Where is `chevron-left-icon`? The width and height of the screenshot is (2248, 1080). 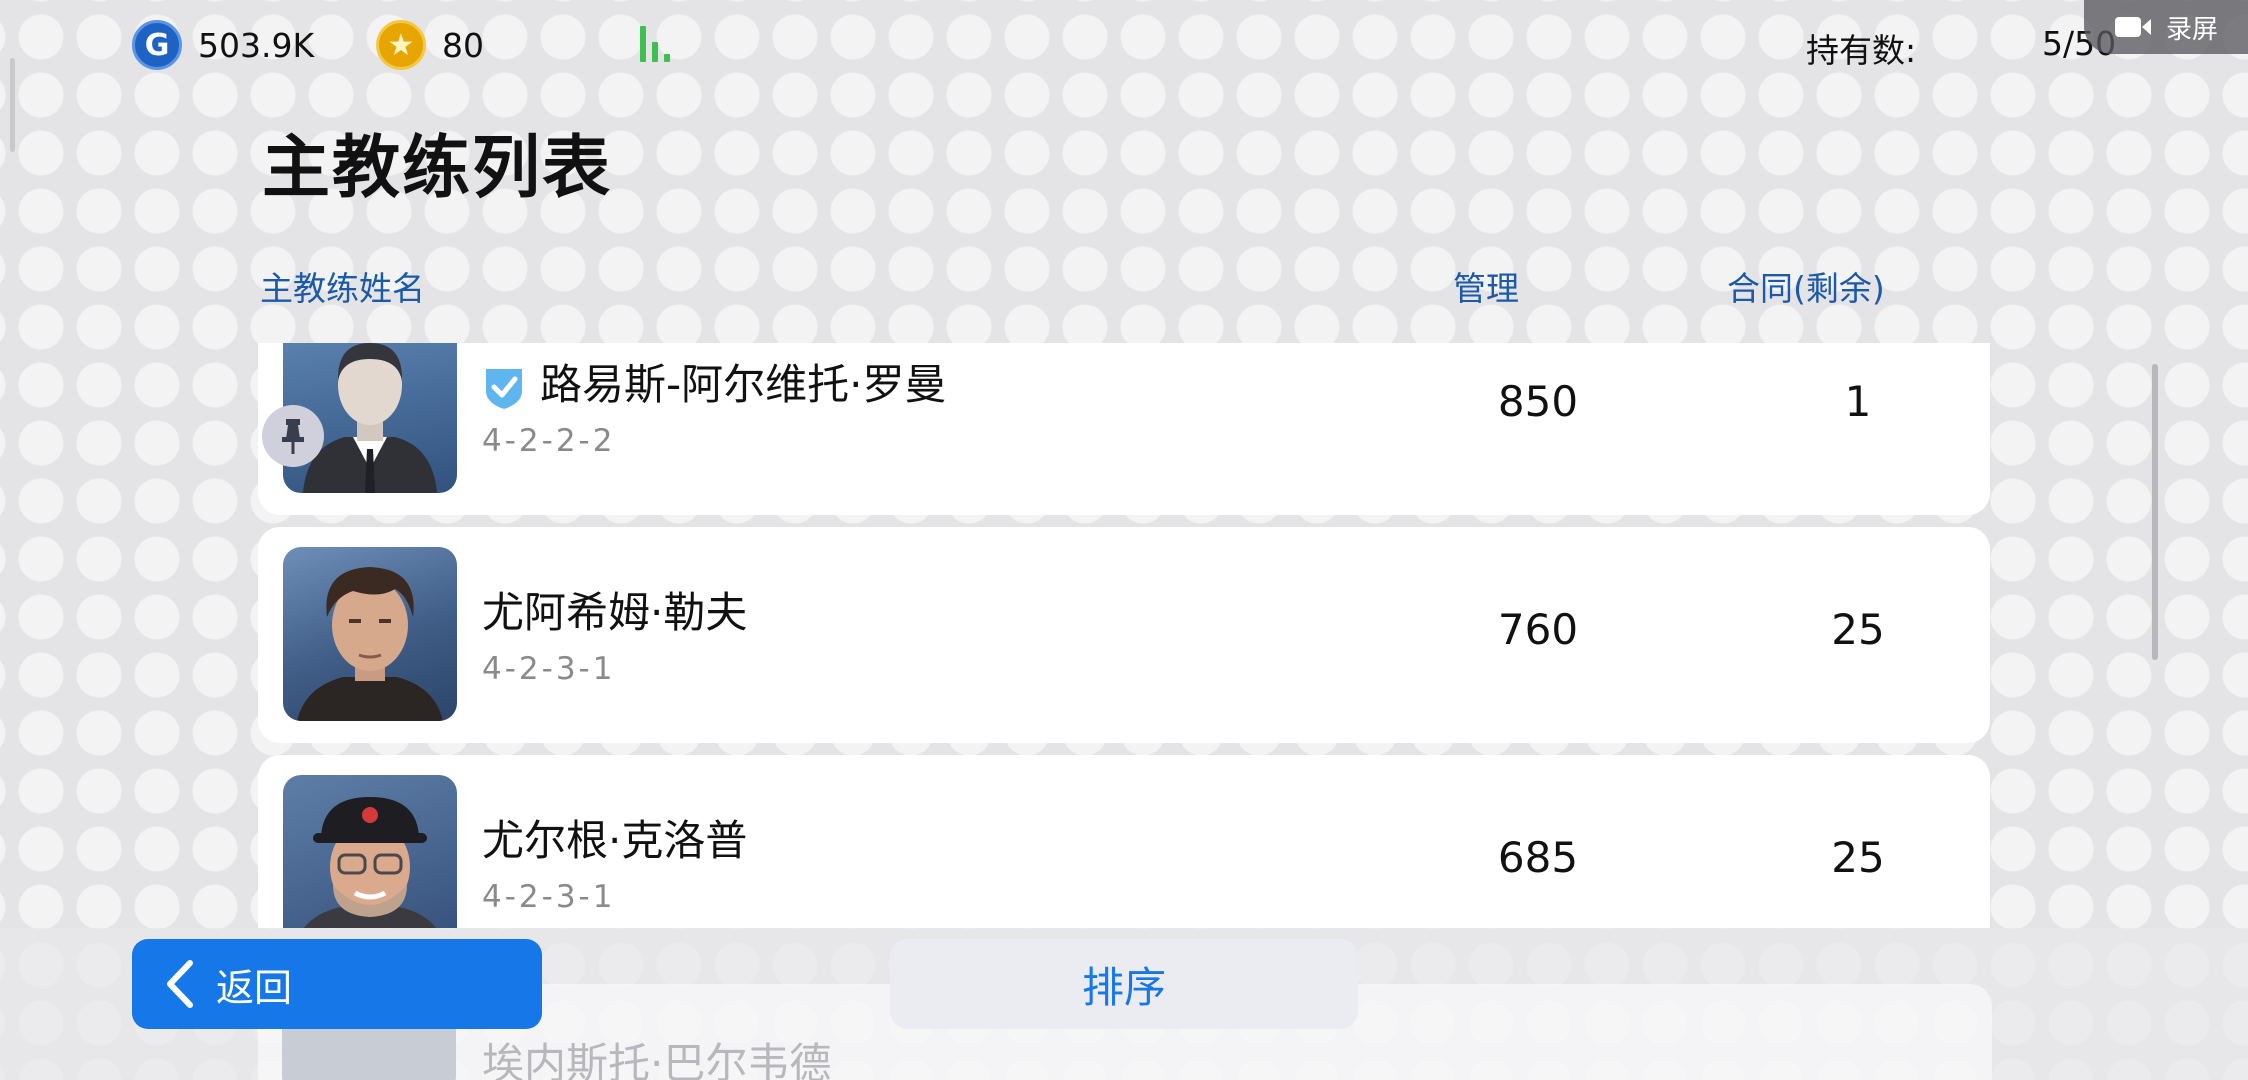 chevron-left-icon is located at coordinates (180, 984).